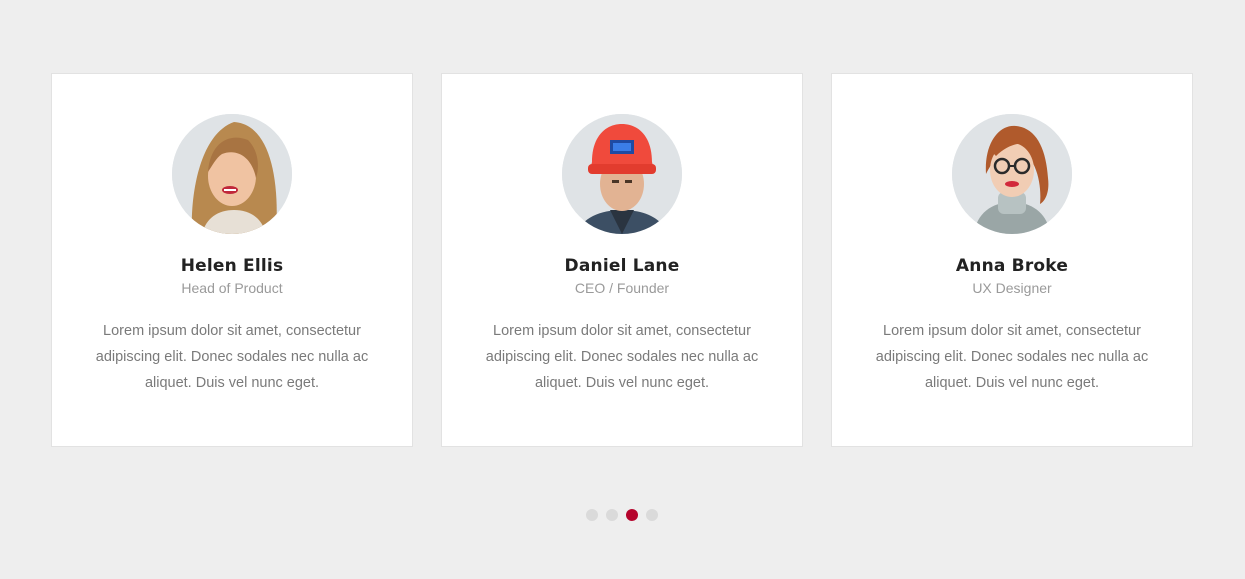 The height and width of the screenshot is (579, 1245). I want to click on member-name: Anna Broke, so click(1012, 266).